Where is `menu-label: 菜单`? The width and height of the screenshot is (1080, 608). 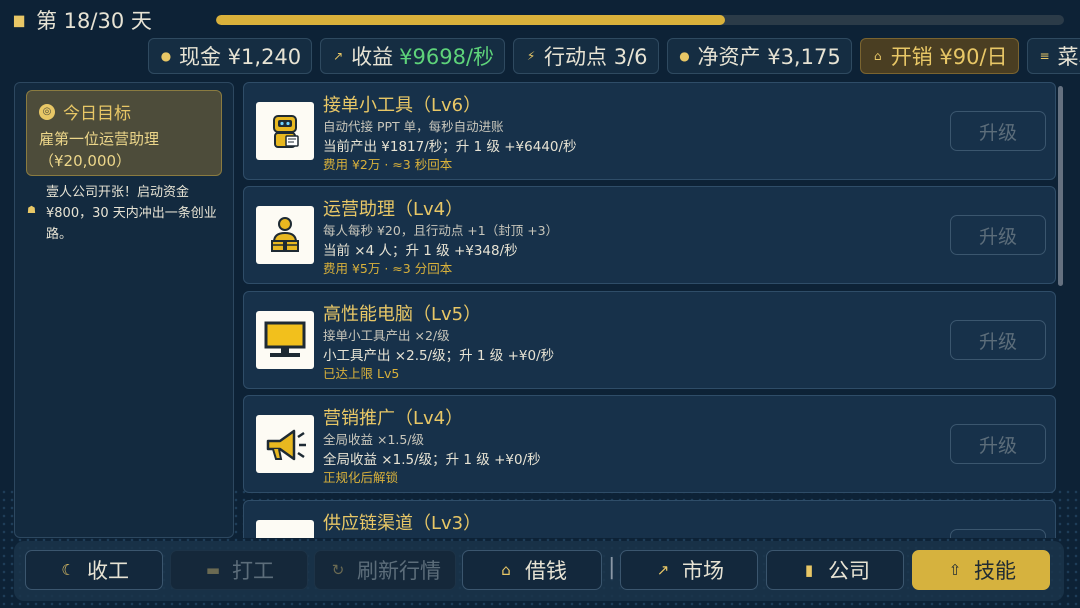
menu-label: 菜单 is located at coordinates (1068, 57).